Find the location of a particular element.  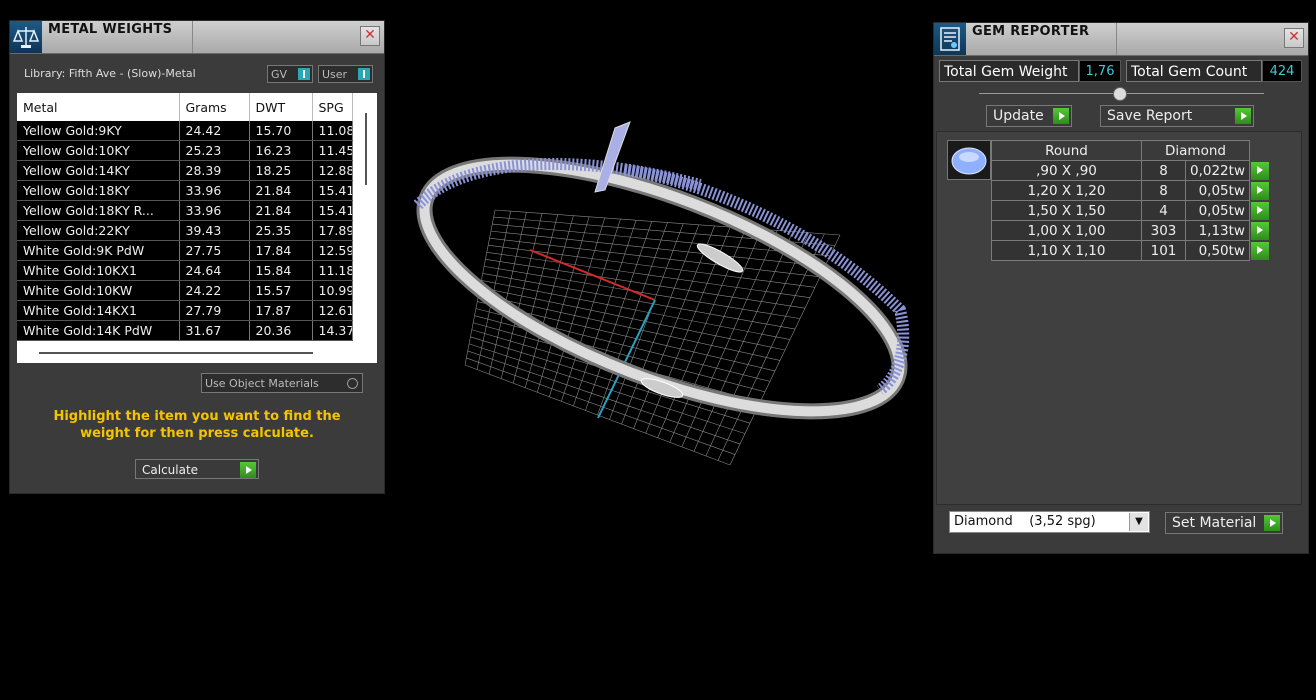

gem-cell: 1,13tw is located at coordinates (1217, 230).